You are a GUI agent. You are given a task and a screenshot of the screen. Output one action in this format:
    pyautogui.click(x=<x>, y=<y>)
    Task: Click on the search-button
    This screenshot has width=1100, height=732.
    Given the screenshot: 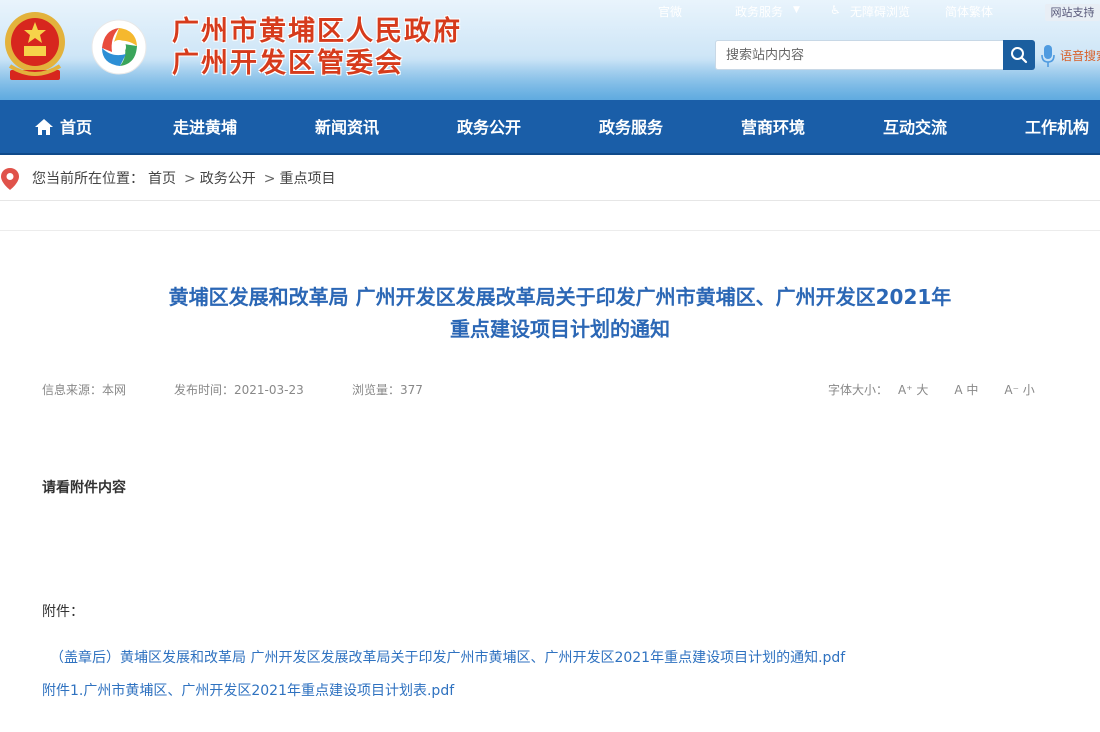 What is the action you would take?
    pyautogui.click(x=1019, y=55)
    